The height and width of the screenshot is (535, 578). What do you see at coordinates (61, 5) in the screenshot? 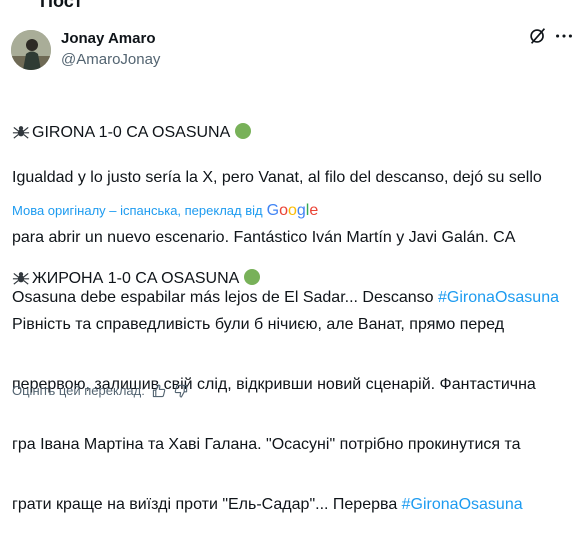
I see `page-title: Пост` at bounding box center [61, 5].